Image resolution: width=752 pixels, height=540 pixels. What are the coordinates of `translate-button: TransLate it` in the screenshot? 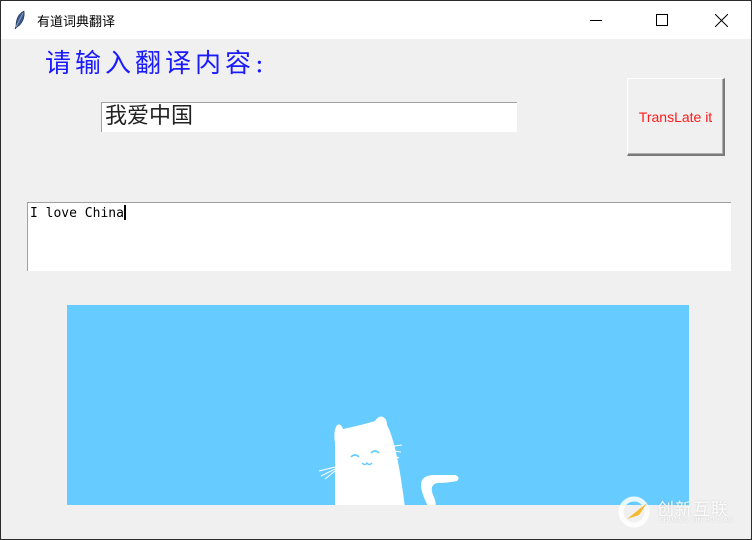 It's located at (676, 117).